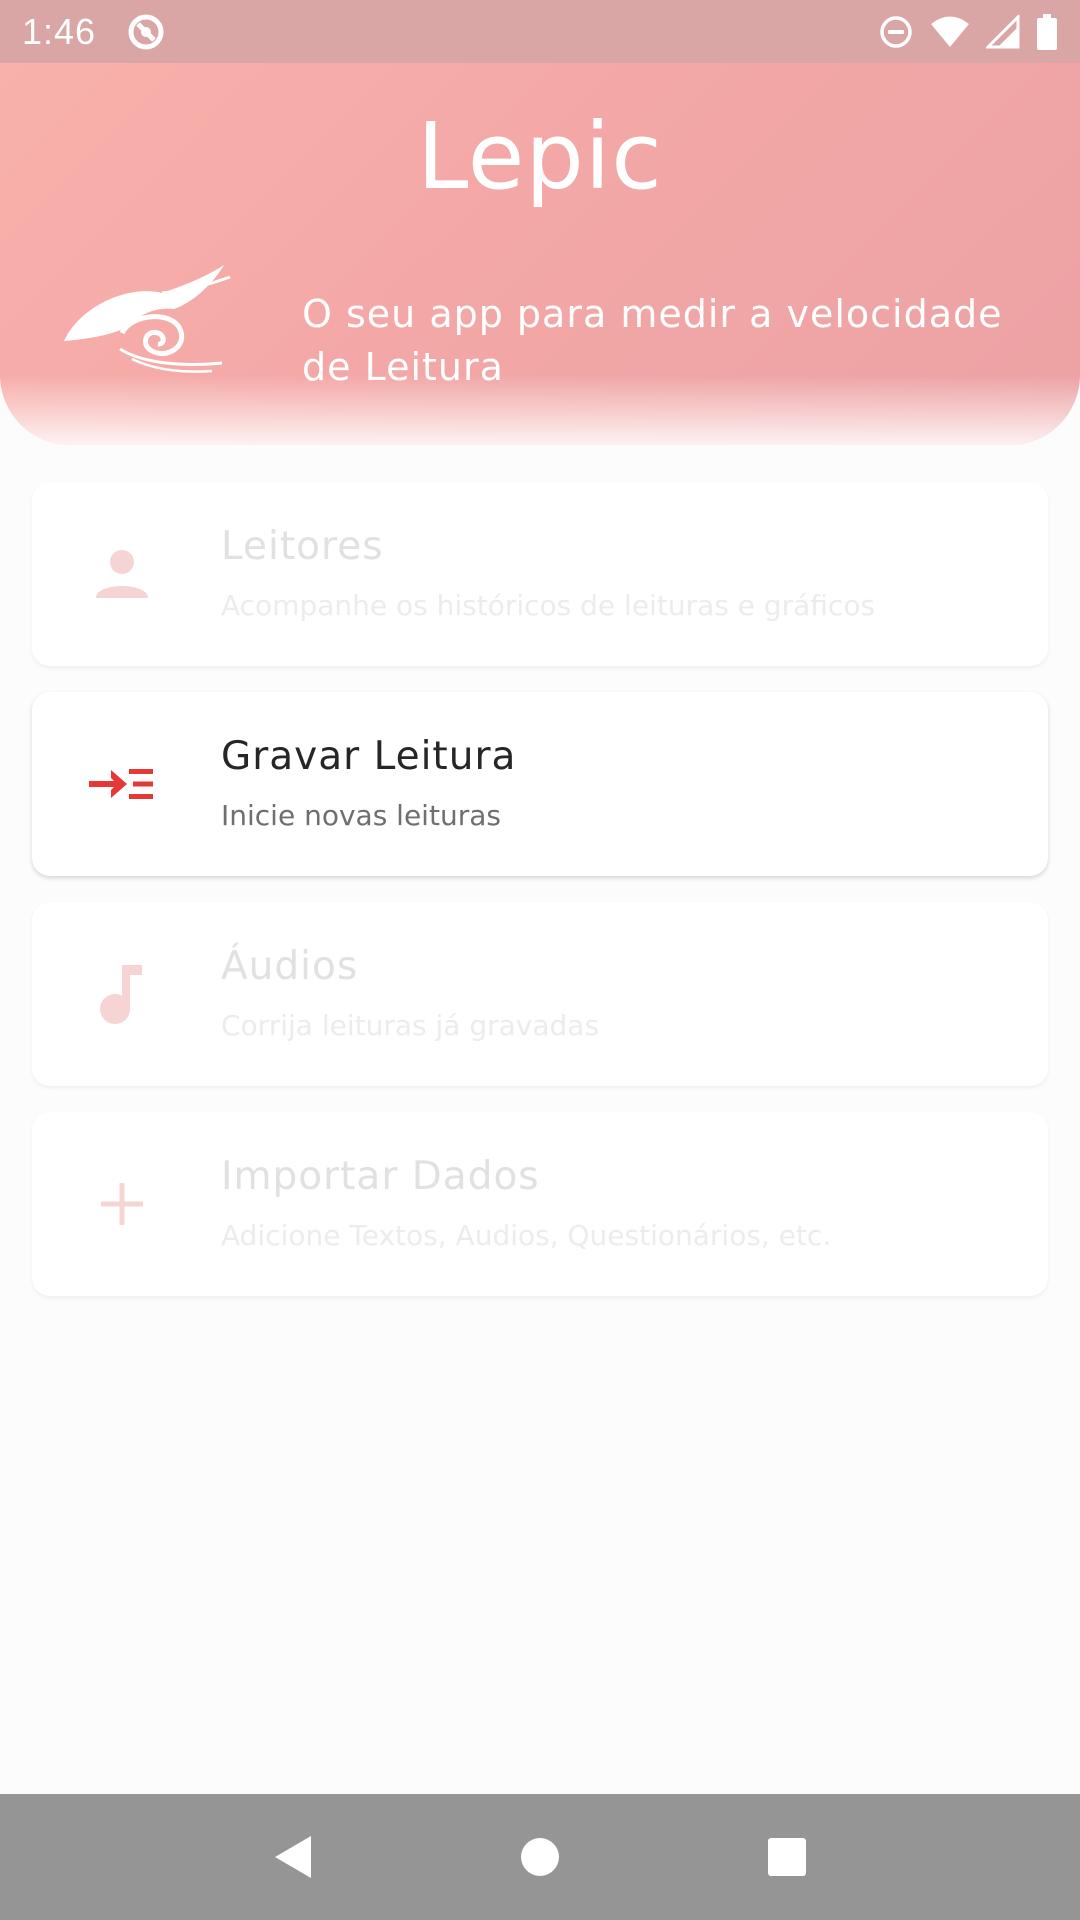 The image size is (1080, 1920). What do you see at coordinates (380, 1176) in the screenshot?
I see `menu-item-title: Importar Dados` at bounding box center [380, 1176].